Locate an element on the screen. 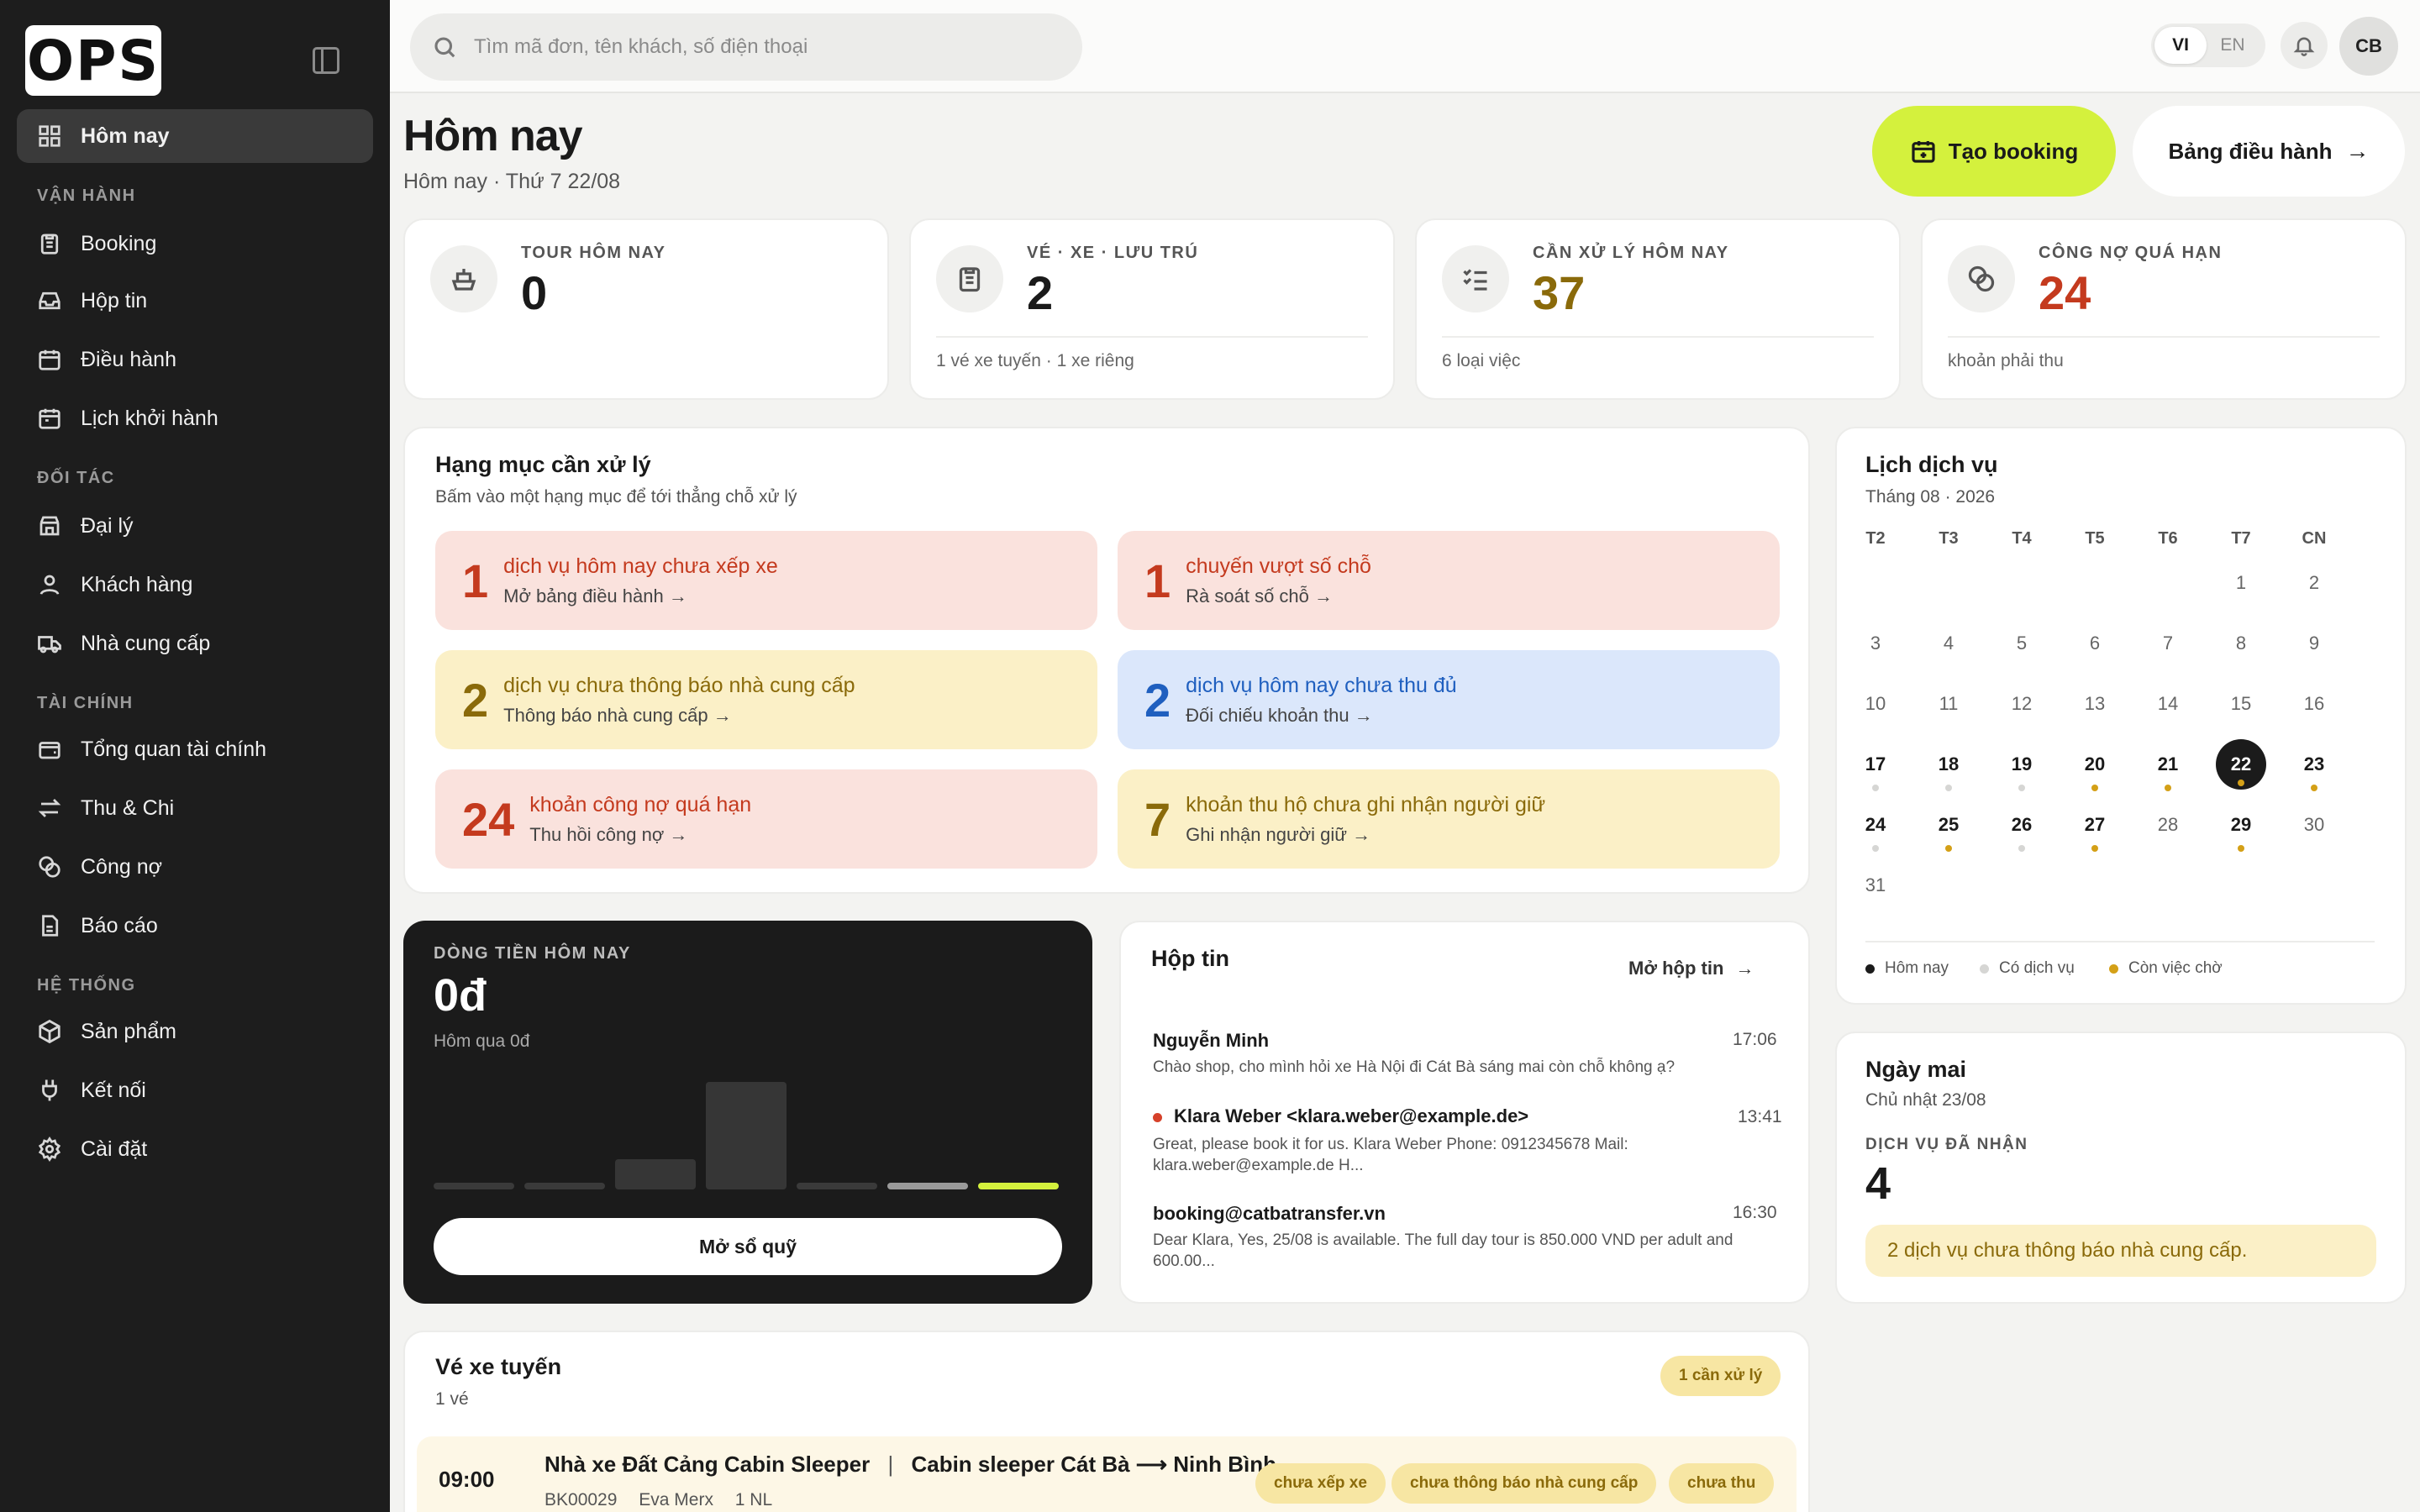 This screenshot has width=2420, height=1512. calendar-day: 23 is located at coordinates (2314, 764).